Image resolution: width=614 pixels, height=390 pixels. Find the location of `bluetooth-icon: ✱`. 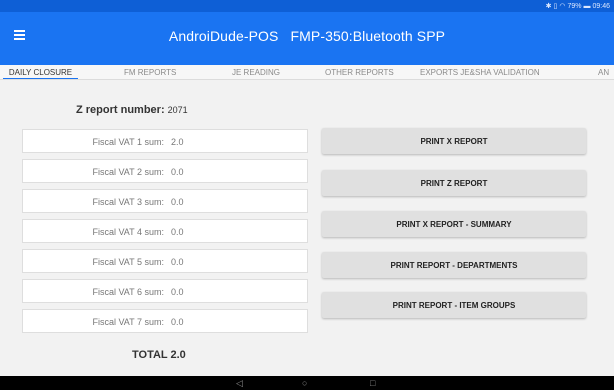

bluetooth-icon: ✱ is located at coordinates (548, 6).